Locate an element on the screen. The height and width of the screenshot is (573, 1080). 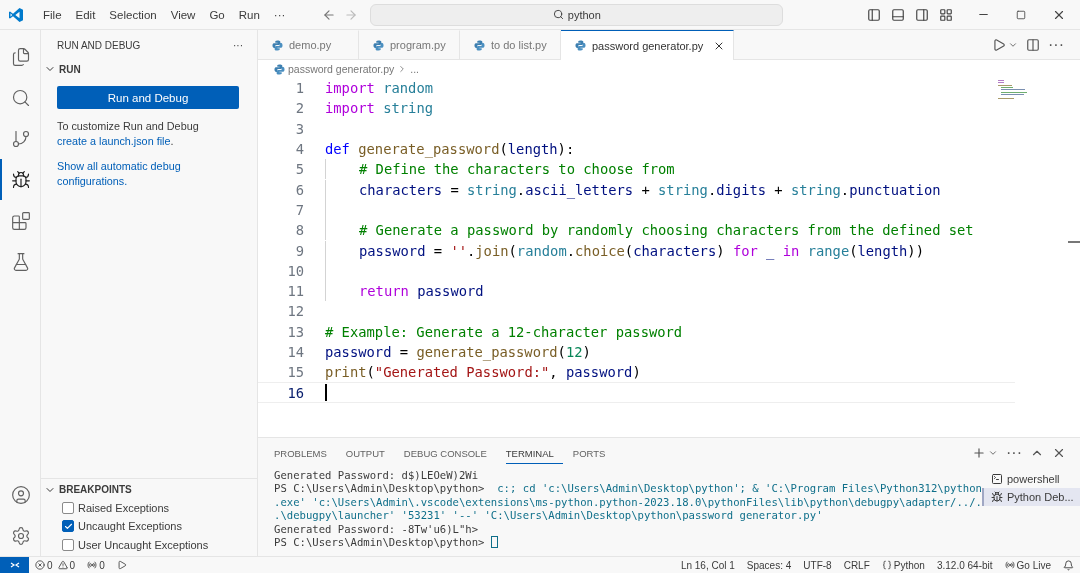
split-editor-icon is located at coordinates (1033, 44).